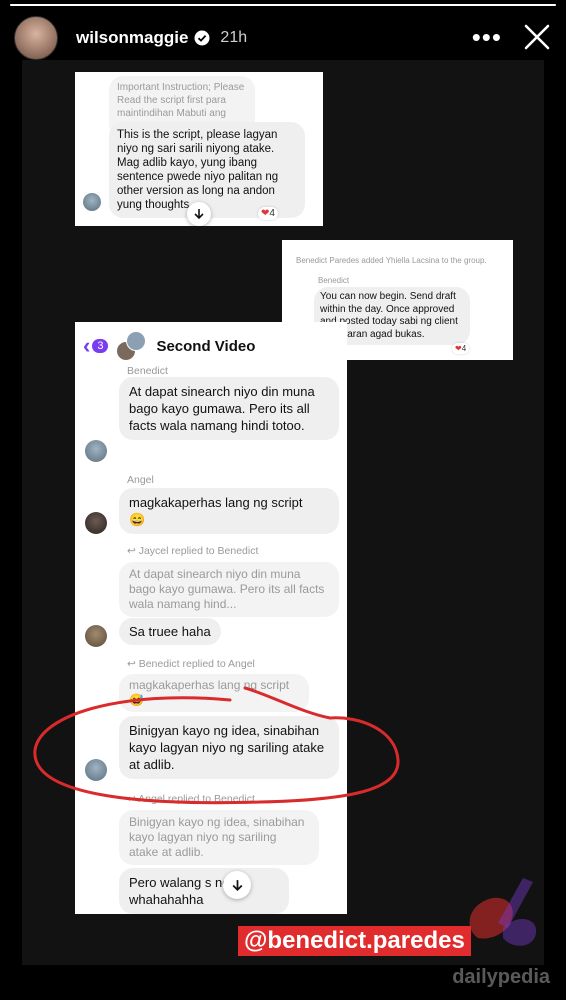  What do you see at coordinates (354, 941) in the screenshot?
I see `mention-sticker: @benedict.paredes` at bounding box center [354, 941].